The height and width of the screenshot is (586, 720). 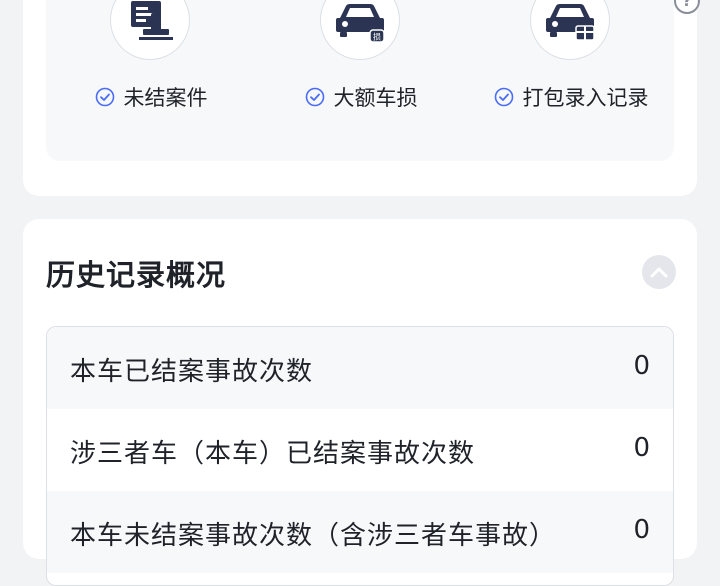 What do you see at coordinates (313, 536) in the screenshot?
I see `row-label: 本车未结案事故次数（含涉三者车事故）` at bounding box center [313, 536].